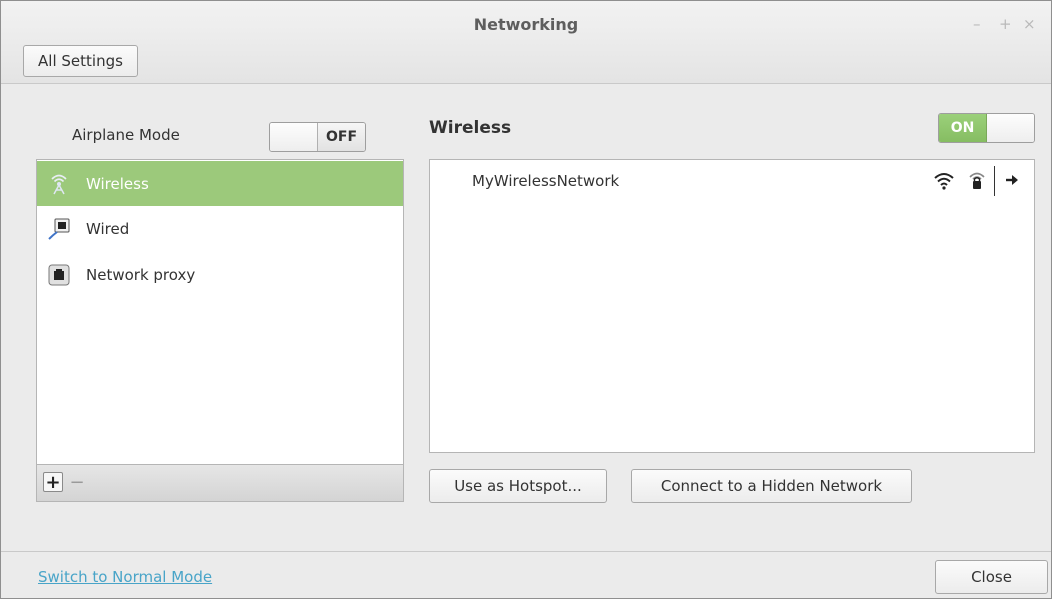 The height and width of the screenshot is (599, 1052). Describe the element at coordinates (126, 135) in the screenshot. I see `airplane-mode-label: Airplane Mode` at that location.